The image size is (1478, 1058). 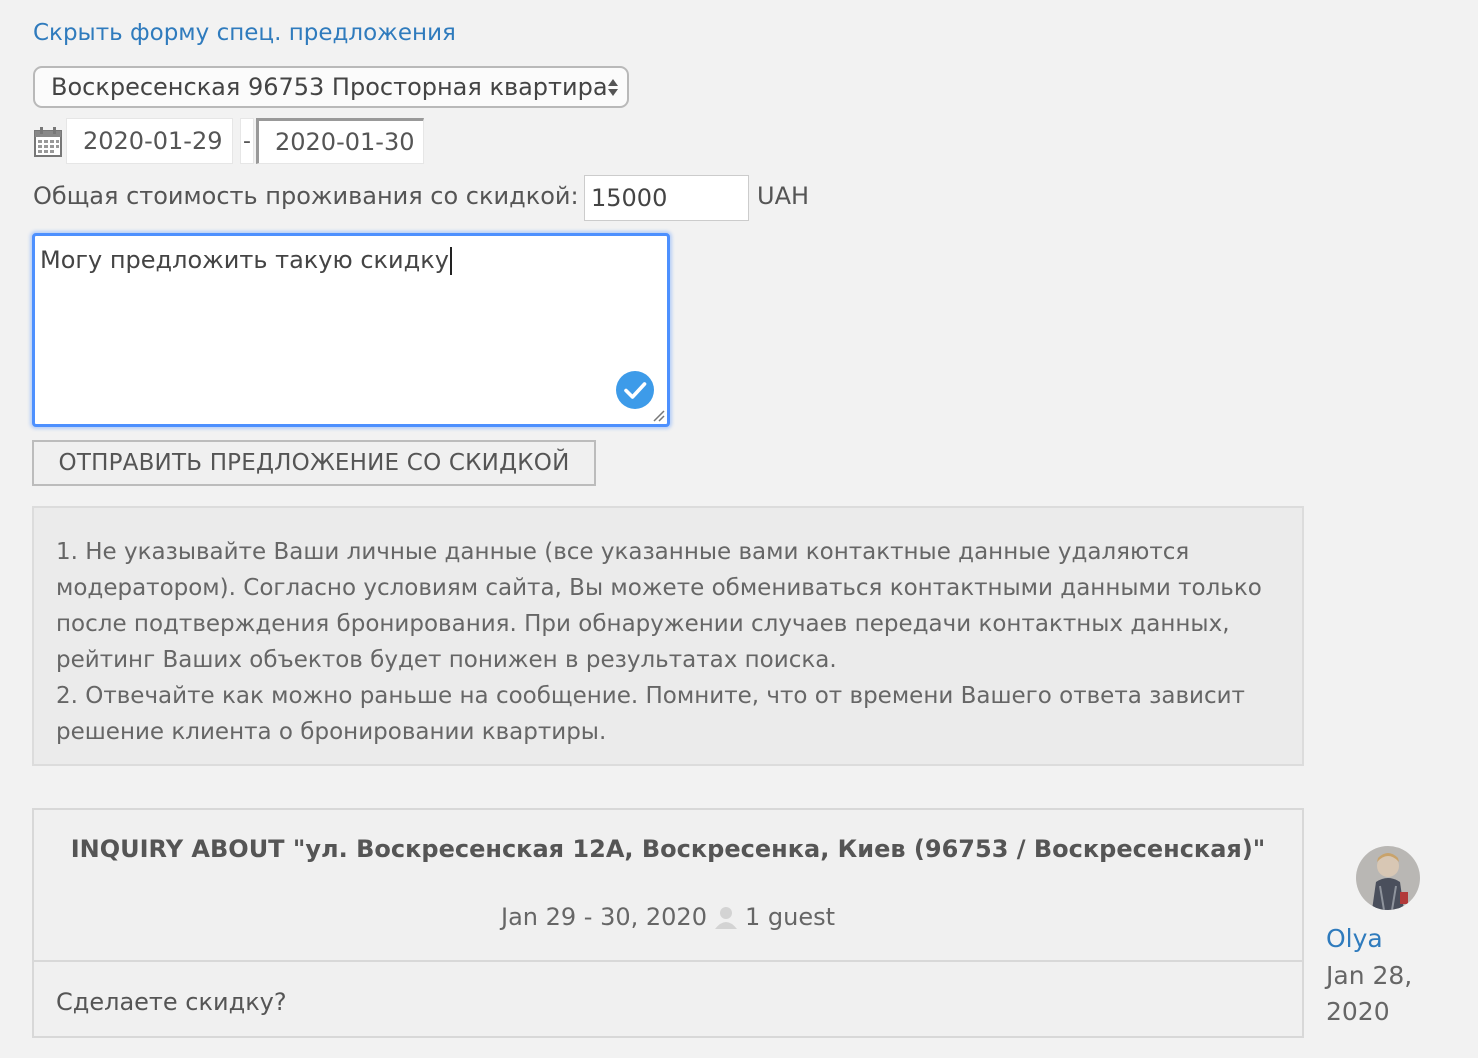 What do you see at coordinates (666, 198) in the screenshot?
I see `discount-price-input: 15000` at bounding box center [666, 198].